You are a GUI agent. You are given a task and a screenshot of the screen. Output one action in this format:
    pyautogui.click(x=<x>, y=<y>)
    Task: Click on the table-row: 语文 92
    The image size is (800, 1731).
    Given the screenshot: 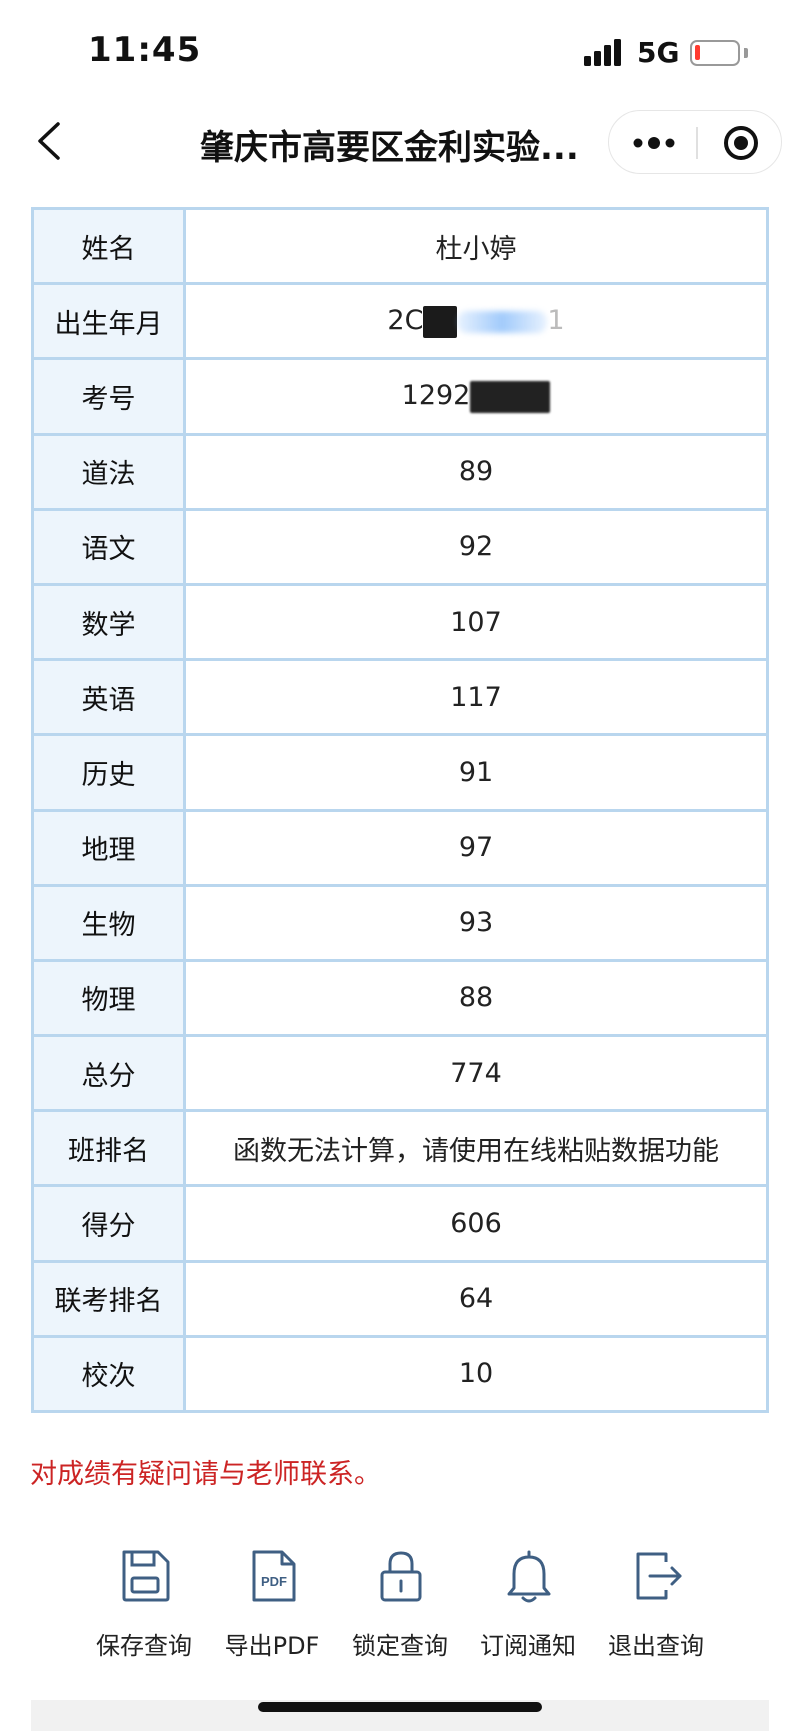 What is the action you would take?
    pyautogui.click(x=400, y=546)
    